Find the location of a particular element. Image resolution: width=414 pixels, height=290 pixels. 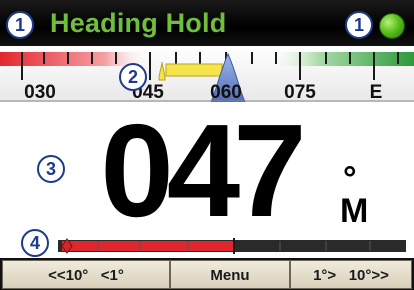

callout-4: 4 is located at coordinates (35, 243).